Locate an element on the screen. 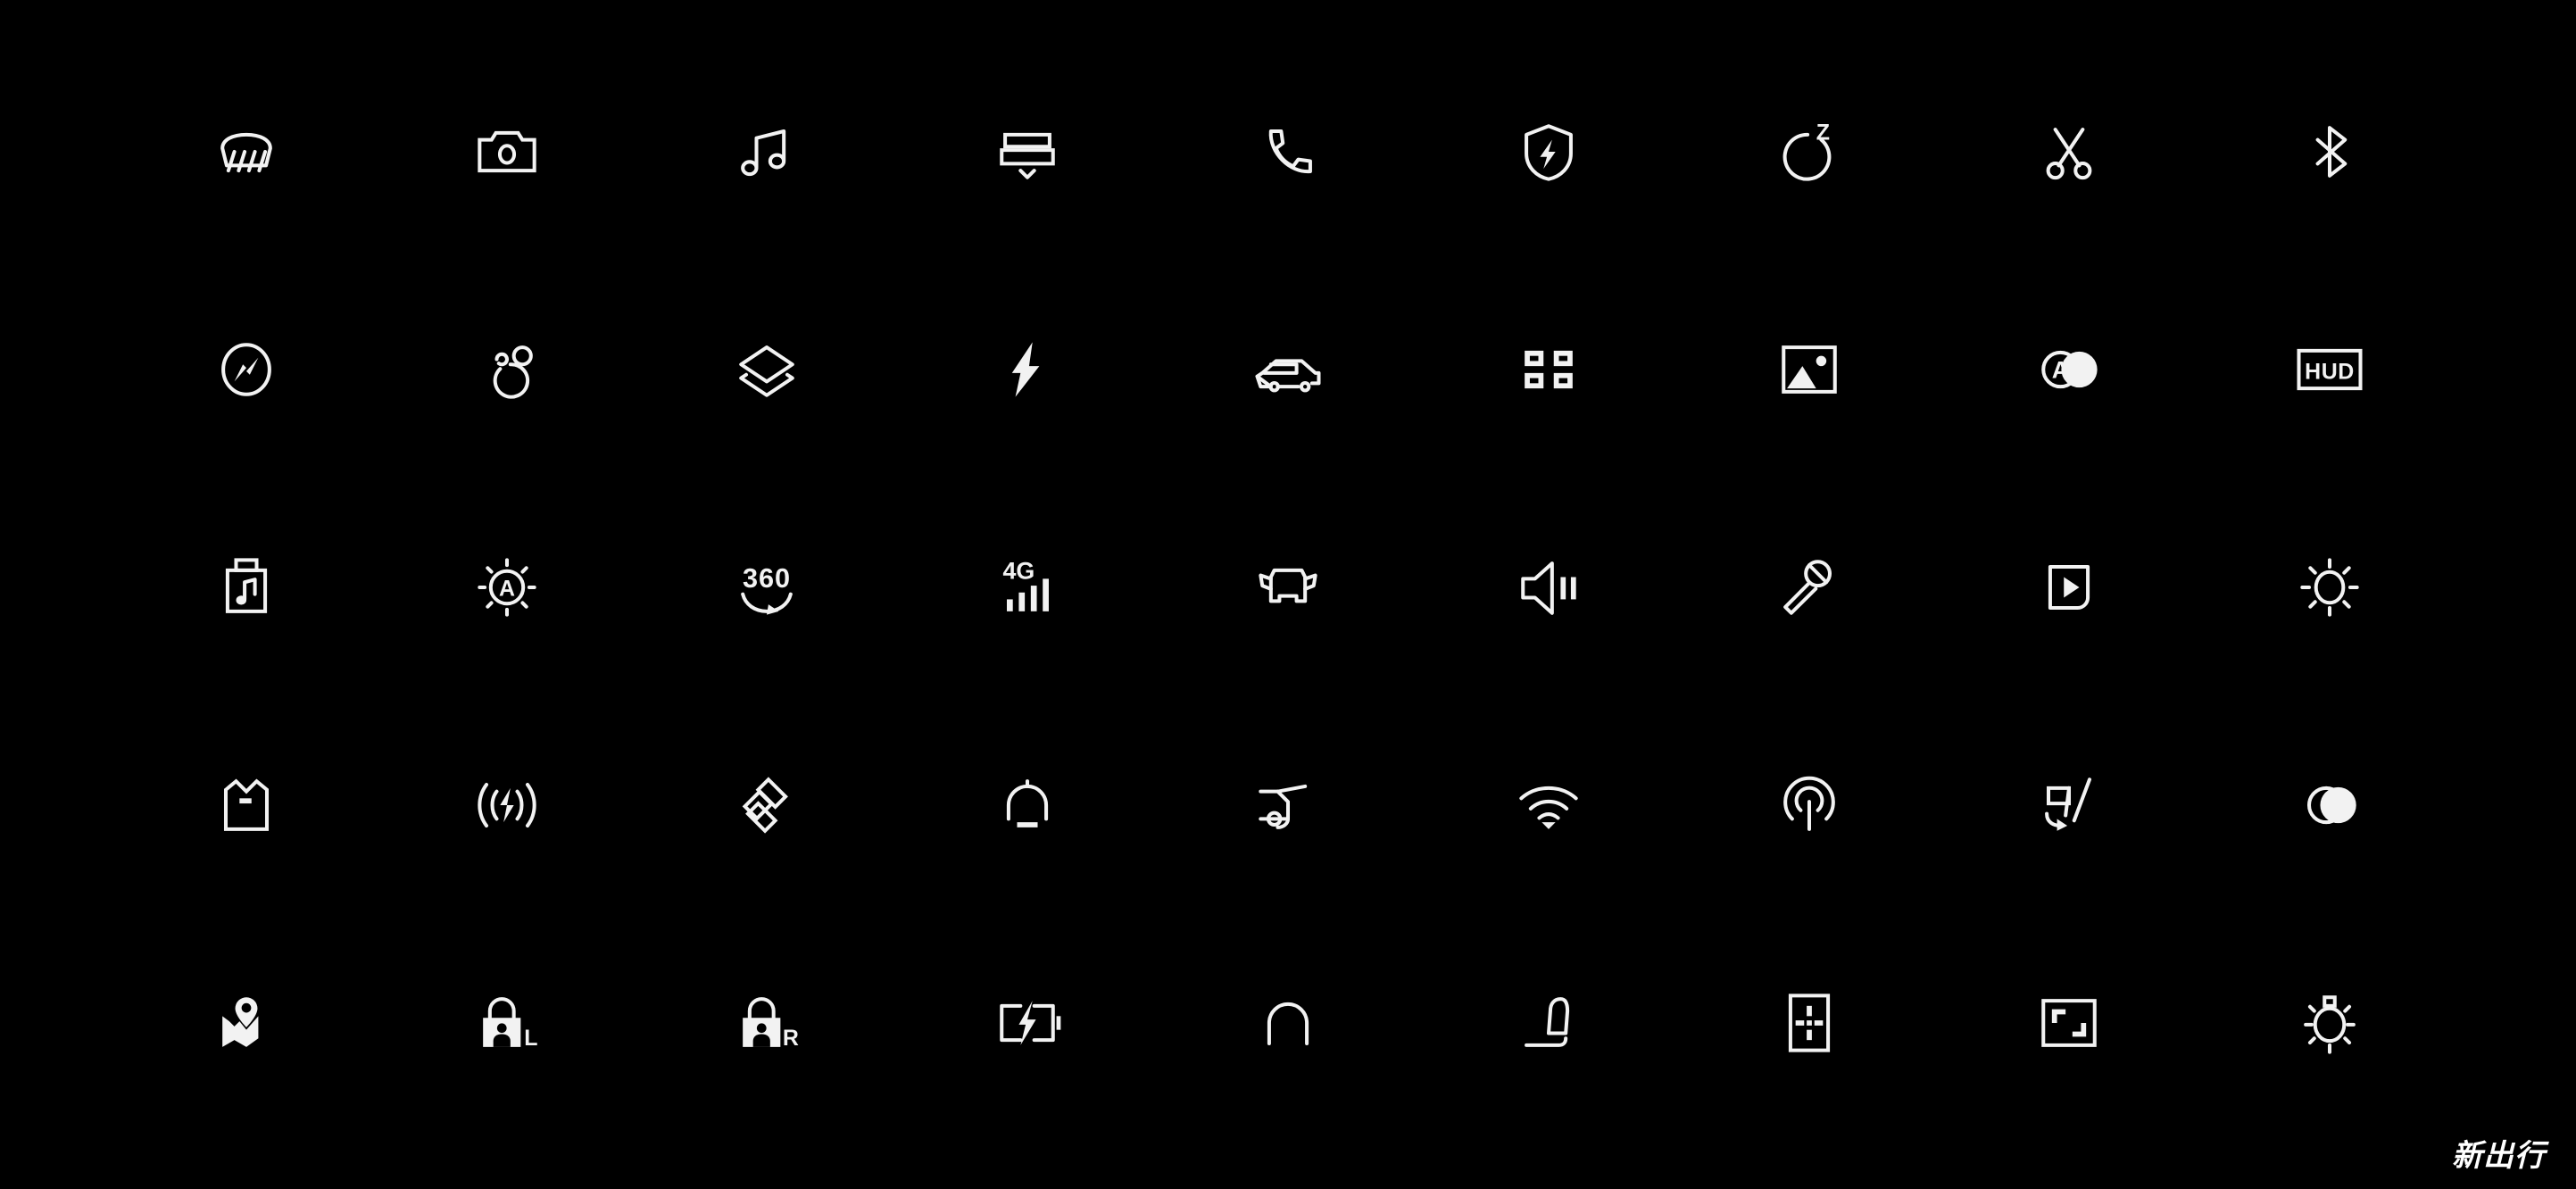  icon-cell-bell-outline is located at coordinates (1288, 1023).